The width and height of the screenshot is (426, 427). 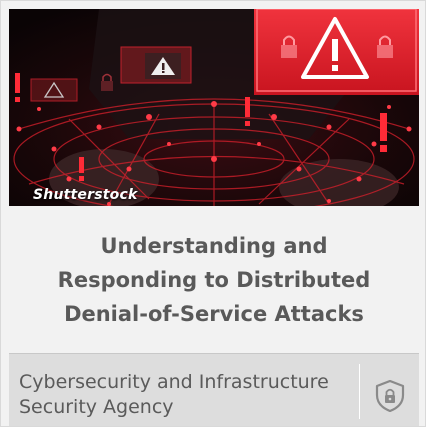 What do you see at coordinates (85, 195) in the screenshot?
I see `image-credit: Shutterstock` at bounding box center [85, 195].